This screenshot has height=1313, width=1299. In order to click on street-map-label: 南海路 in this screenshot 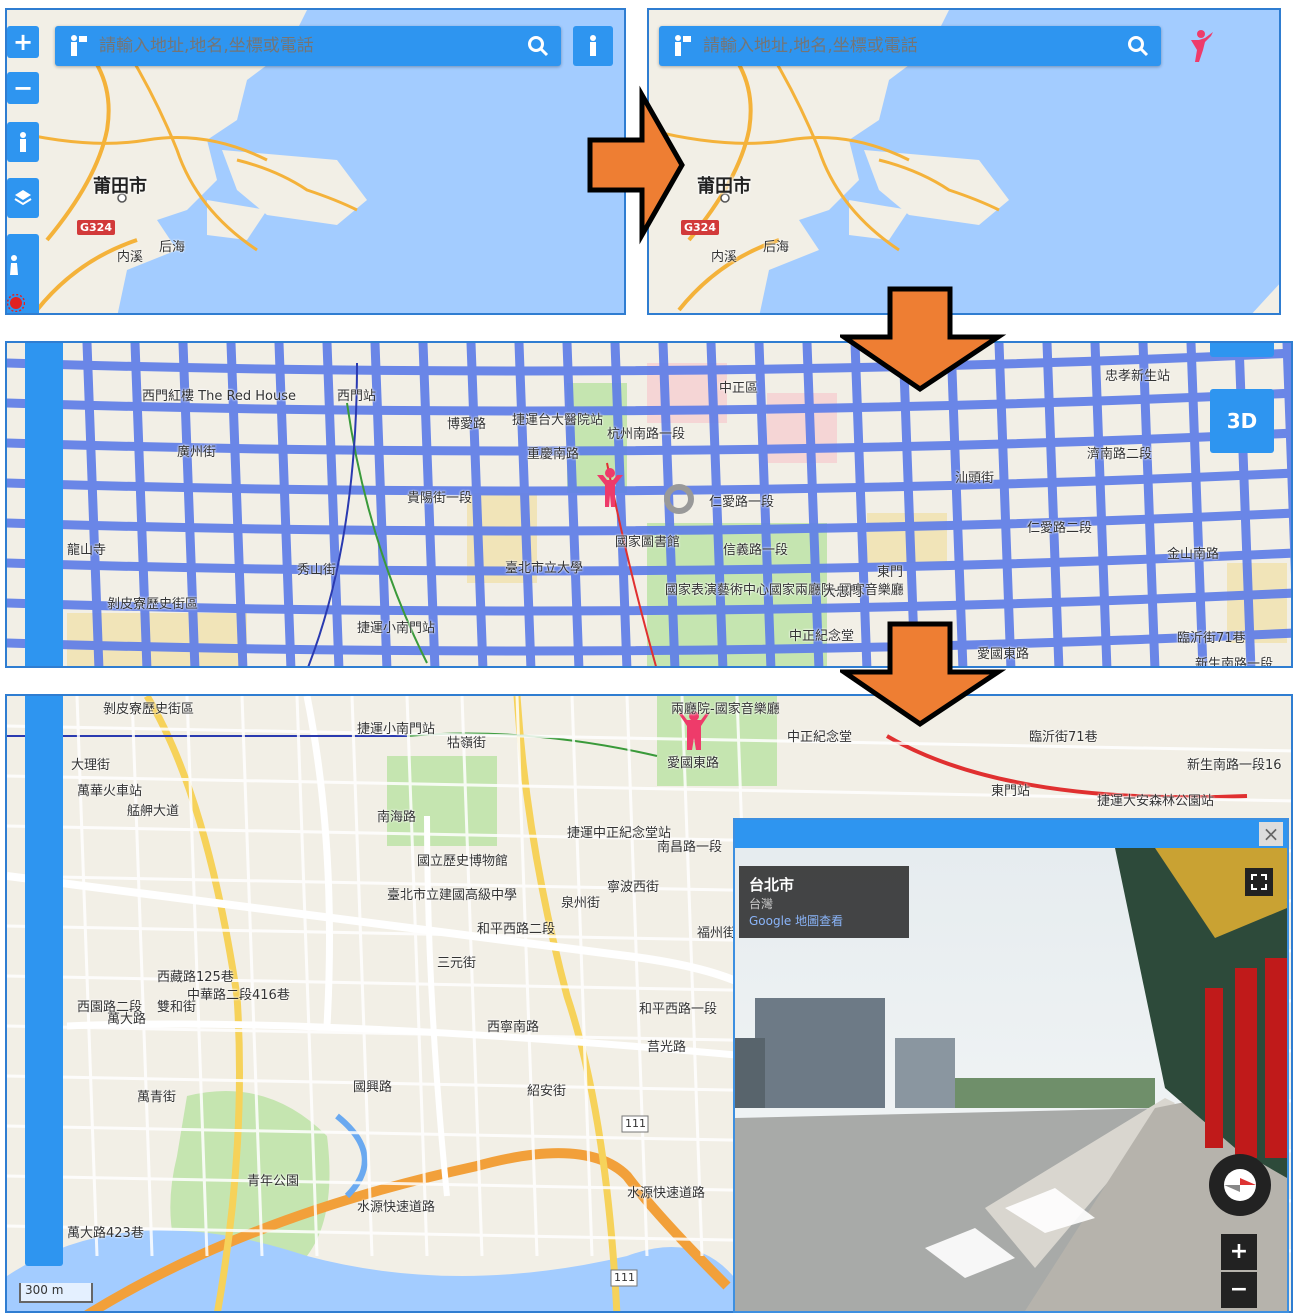, I will do `click(397, 817)`.